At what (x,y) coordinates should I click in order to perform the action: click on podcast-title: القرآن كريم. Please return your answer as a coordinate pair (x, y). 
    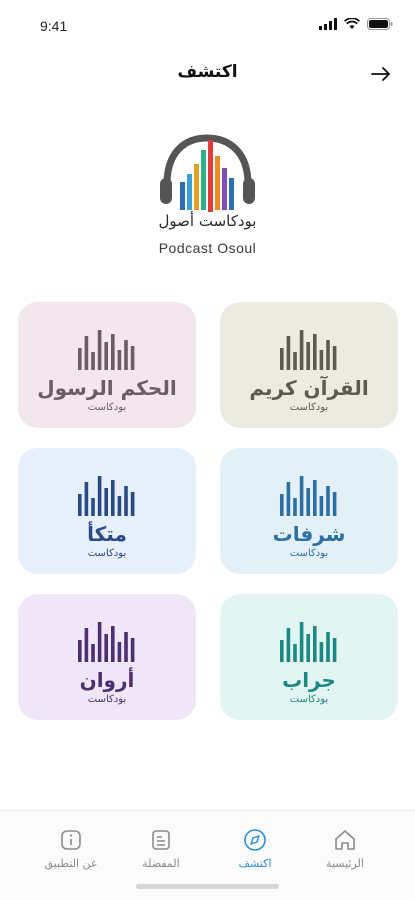
    Looking at the image, I should click on (309, 387).